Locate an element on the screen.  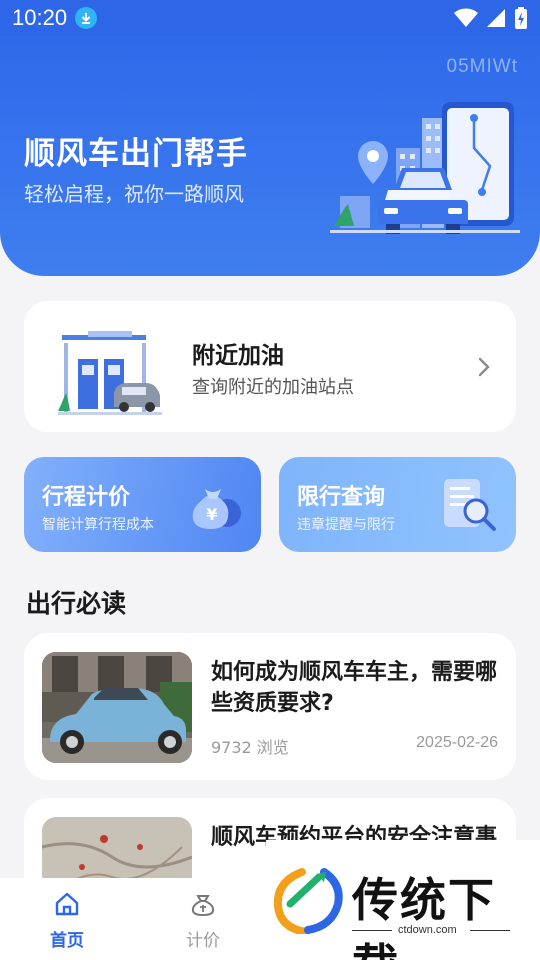
article-views: 9732 浏览 is located at coordinates (250, 747).